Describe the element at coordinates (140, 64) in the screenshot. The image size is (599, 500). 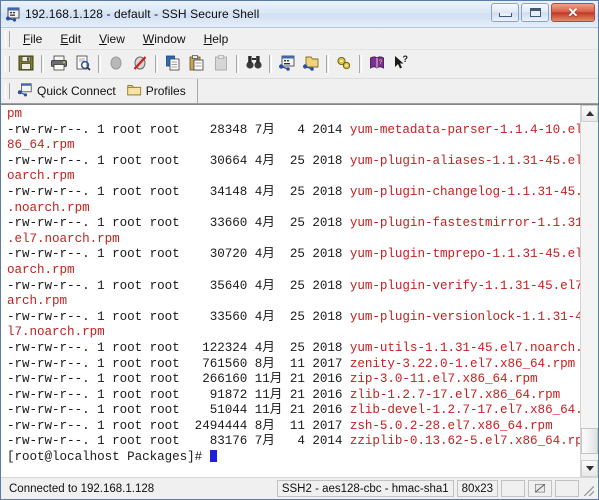
I see `disconnect-button` at that location.